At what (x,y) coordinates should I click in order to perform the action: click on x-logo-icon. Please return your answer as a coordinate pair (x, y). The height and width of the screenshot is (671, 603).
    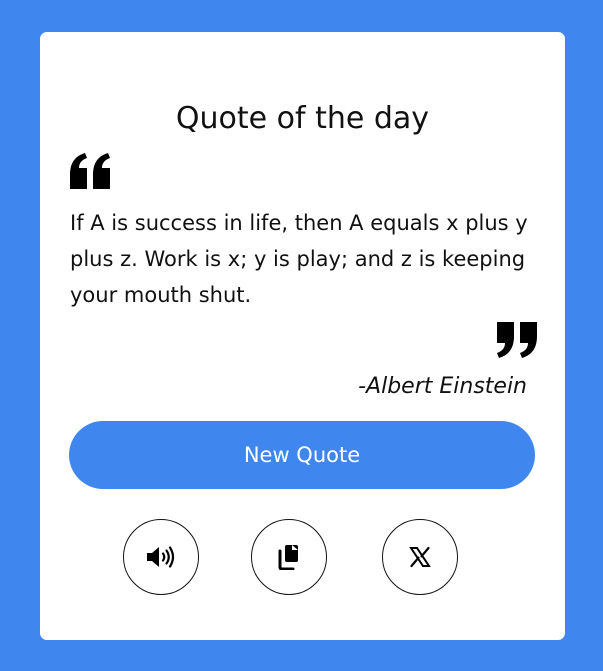
    Looking at the image, I should click on (420, 557).